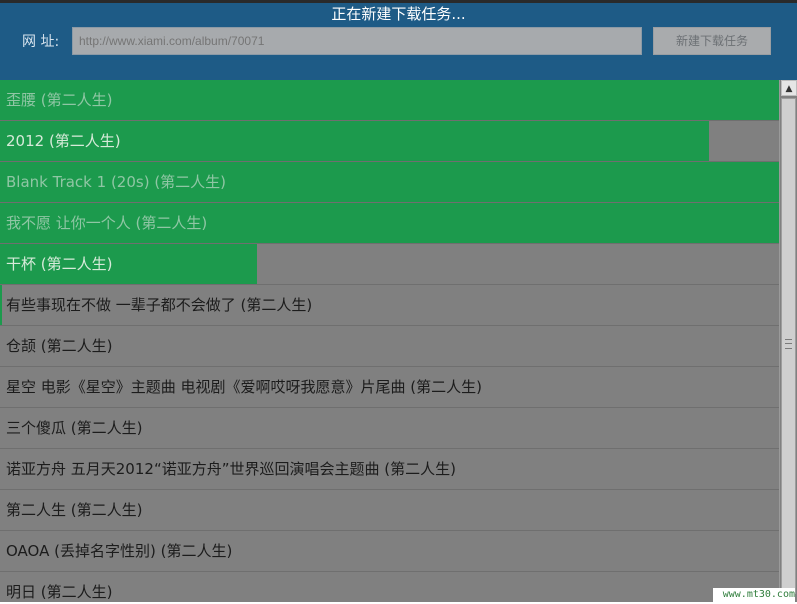 The image size is (797, 604). I want to click on track-row: 星空 电影《星空》主题曲 电视剧《爱啊哎呀我愿意》片尾曲 (第二人生), so click(389, 387).